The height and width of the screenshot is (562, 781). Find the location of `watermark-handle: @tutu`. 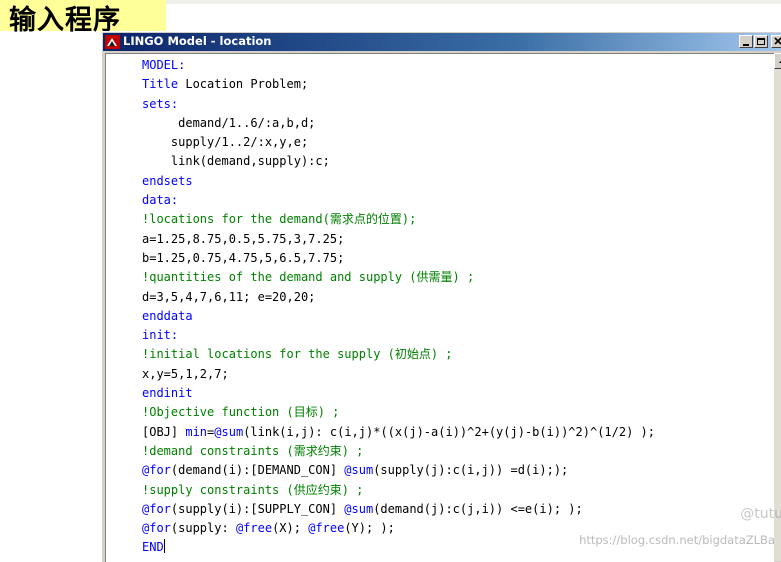

watermark-handle: @tutu is located at coordinates (760, 514).